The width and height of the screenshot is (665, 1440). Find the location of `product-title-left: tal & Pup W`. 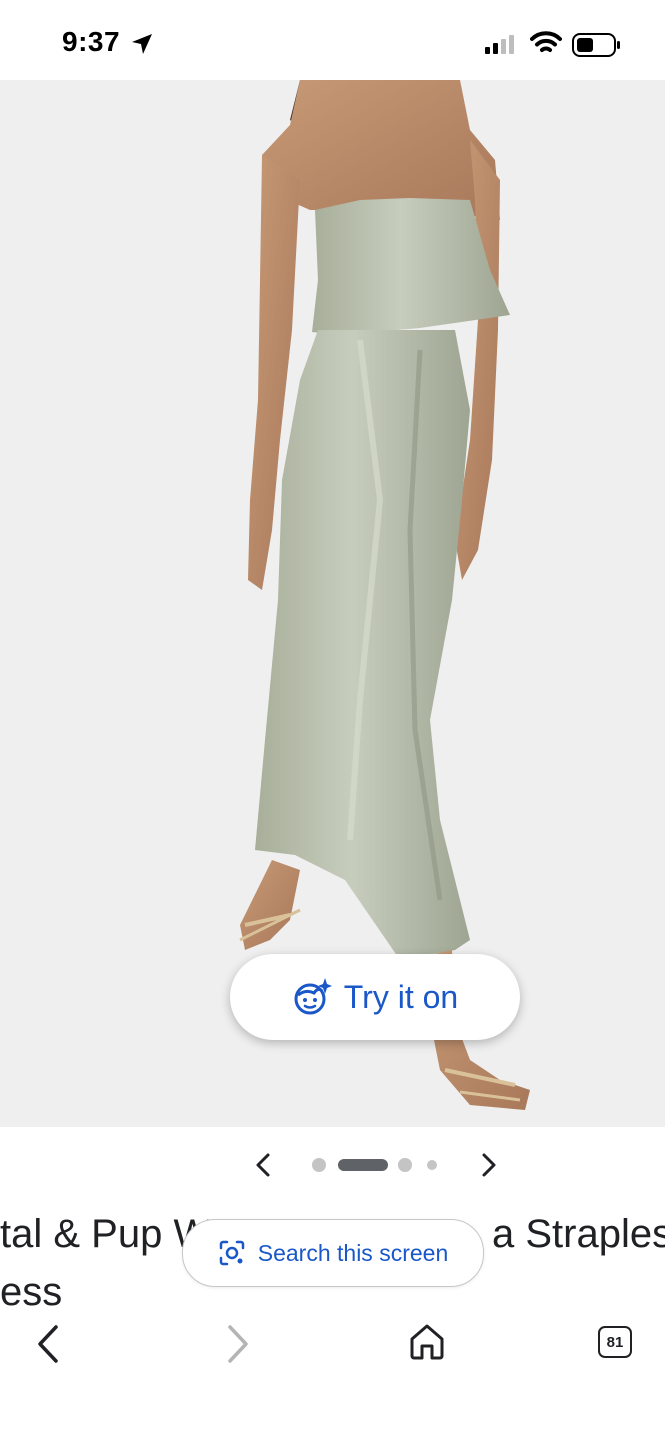

product-title-left: tal & Pup W is located at coordinates (106, 1234).